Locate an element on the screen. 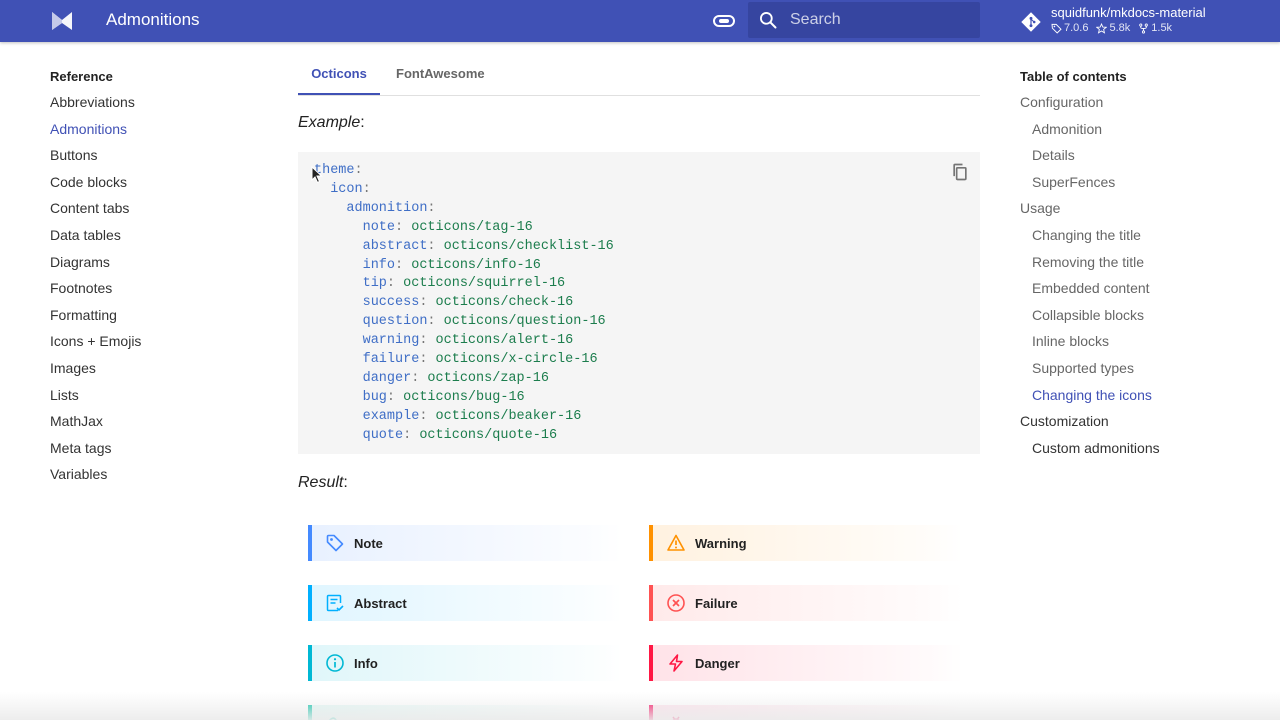 This screenshot has height=720, width=1280. mouse-cursor-icon is located at coordinates (317, 175).